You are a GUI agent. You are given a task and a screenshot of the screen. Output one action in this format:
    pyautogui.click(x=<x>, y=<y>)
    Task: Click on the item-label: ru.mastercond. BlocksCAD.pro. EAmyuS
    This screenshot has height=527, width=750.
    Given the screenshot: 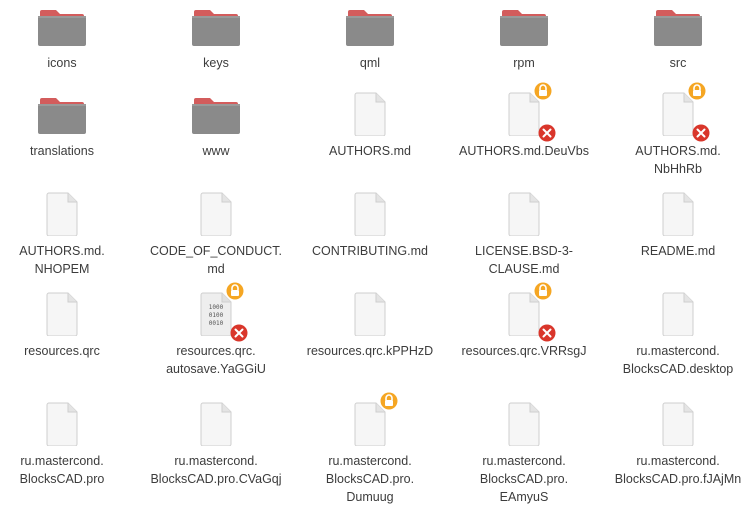 What is the action you would take?
    pyautogui.click(x=524, y=479)
    